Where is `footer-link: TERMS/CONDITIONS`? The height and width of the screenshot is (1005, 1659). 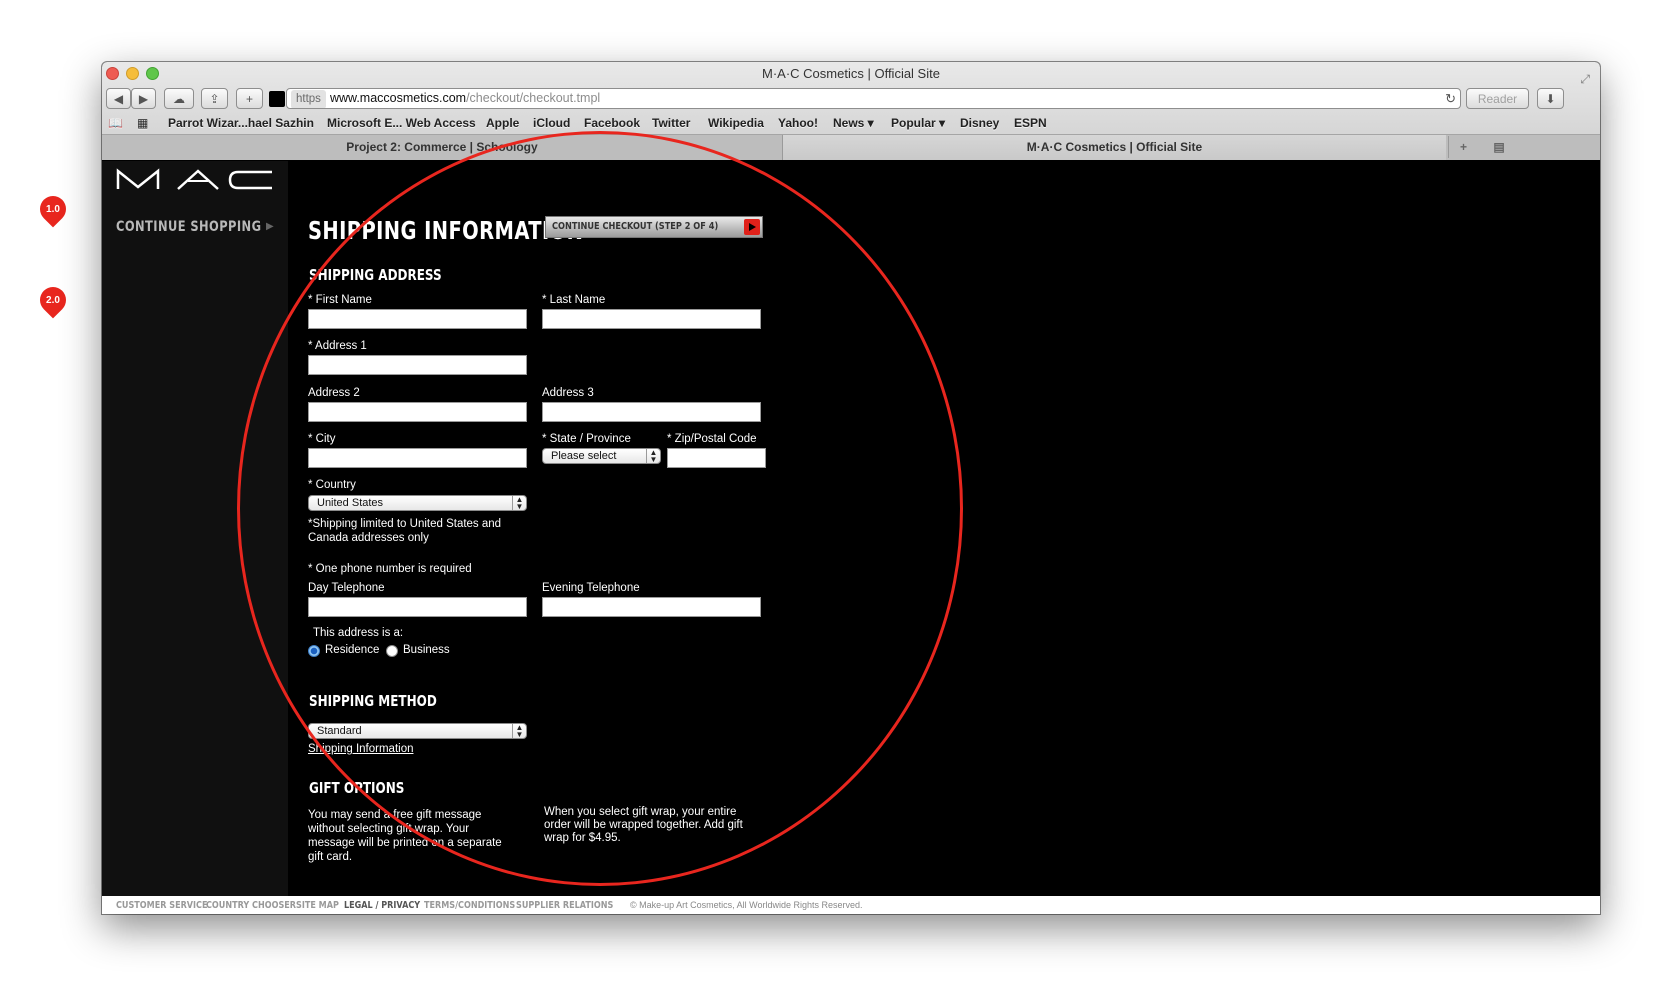
footer-link: TERMS/CONDITIONS is located at coordinates (469, 905).